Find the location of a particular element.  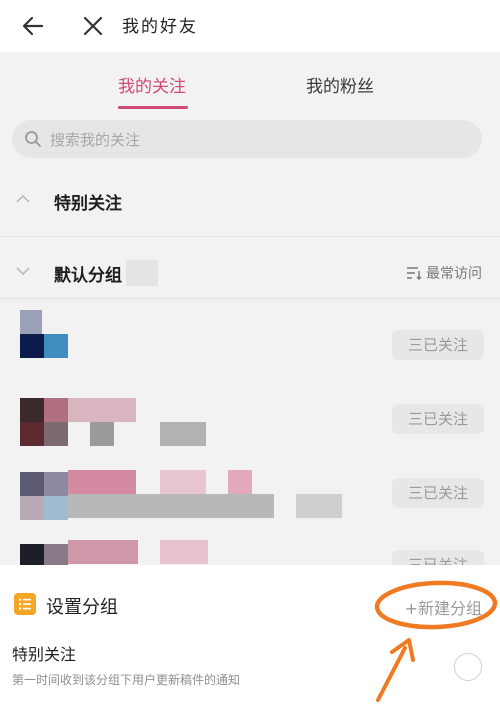

tab-bar: 我的关注 我的粉丝 is located at coordinates (250, 82).